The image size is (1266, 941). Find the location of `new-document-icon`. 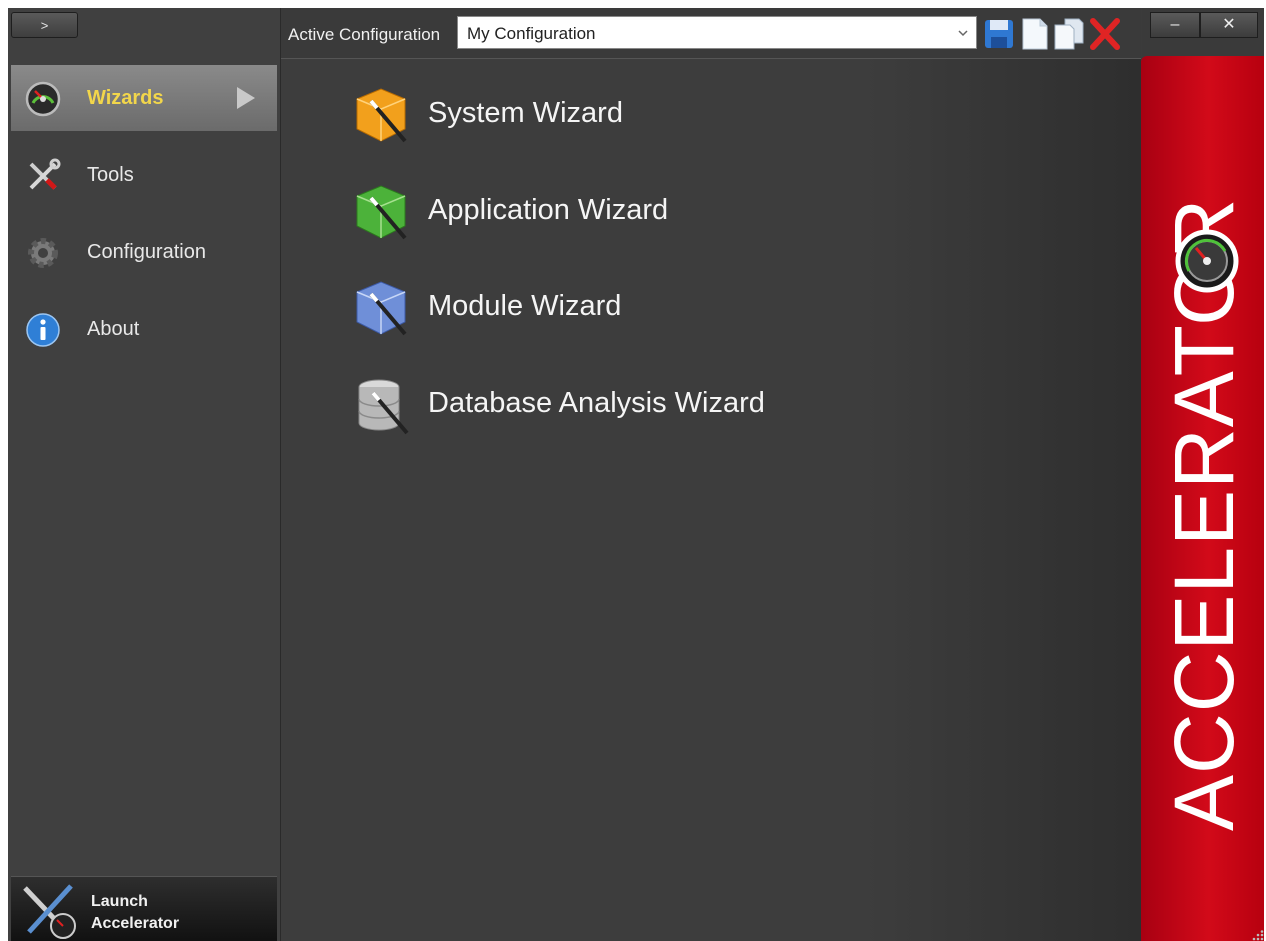

new-document-icon is located at coordinates (1035, 34).